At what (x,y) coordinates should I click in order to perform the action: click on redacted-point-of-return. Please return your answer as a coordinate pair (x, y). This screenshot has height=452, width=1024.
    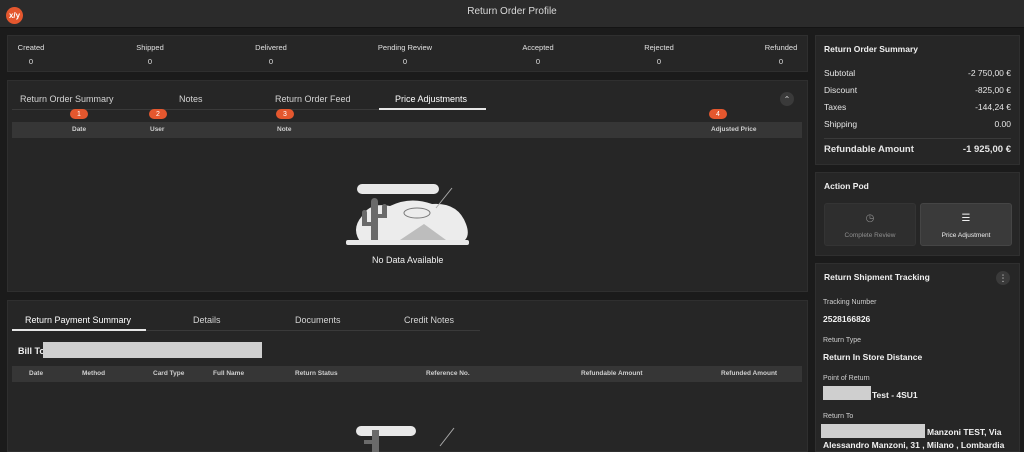
    Looking at the image, I should click on (847, 393).